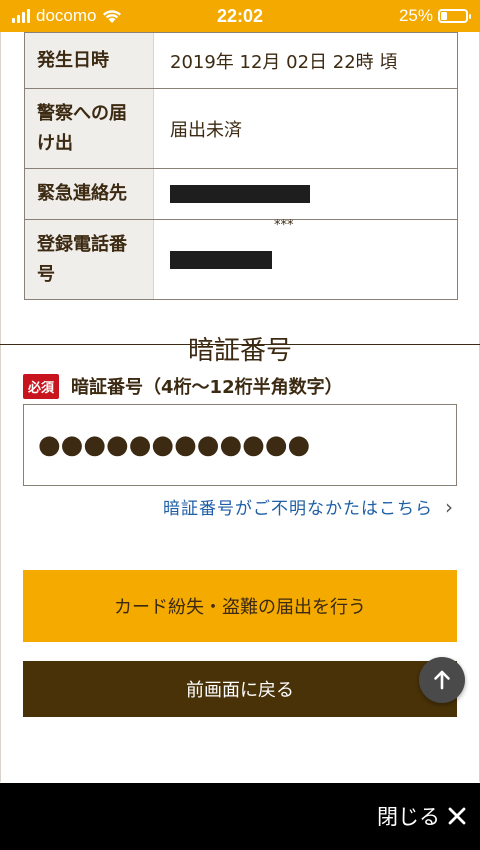 The width and height of the screenshot is (480, 850). What do you see at coordinates (305, 258) in the screenshot?
I see `phone-number-value: ***` at bounding box center [305, 258].